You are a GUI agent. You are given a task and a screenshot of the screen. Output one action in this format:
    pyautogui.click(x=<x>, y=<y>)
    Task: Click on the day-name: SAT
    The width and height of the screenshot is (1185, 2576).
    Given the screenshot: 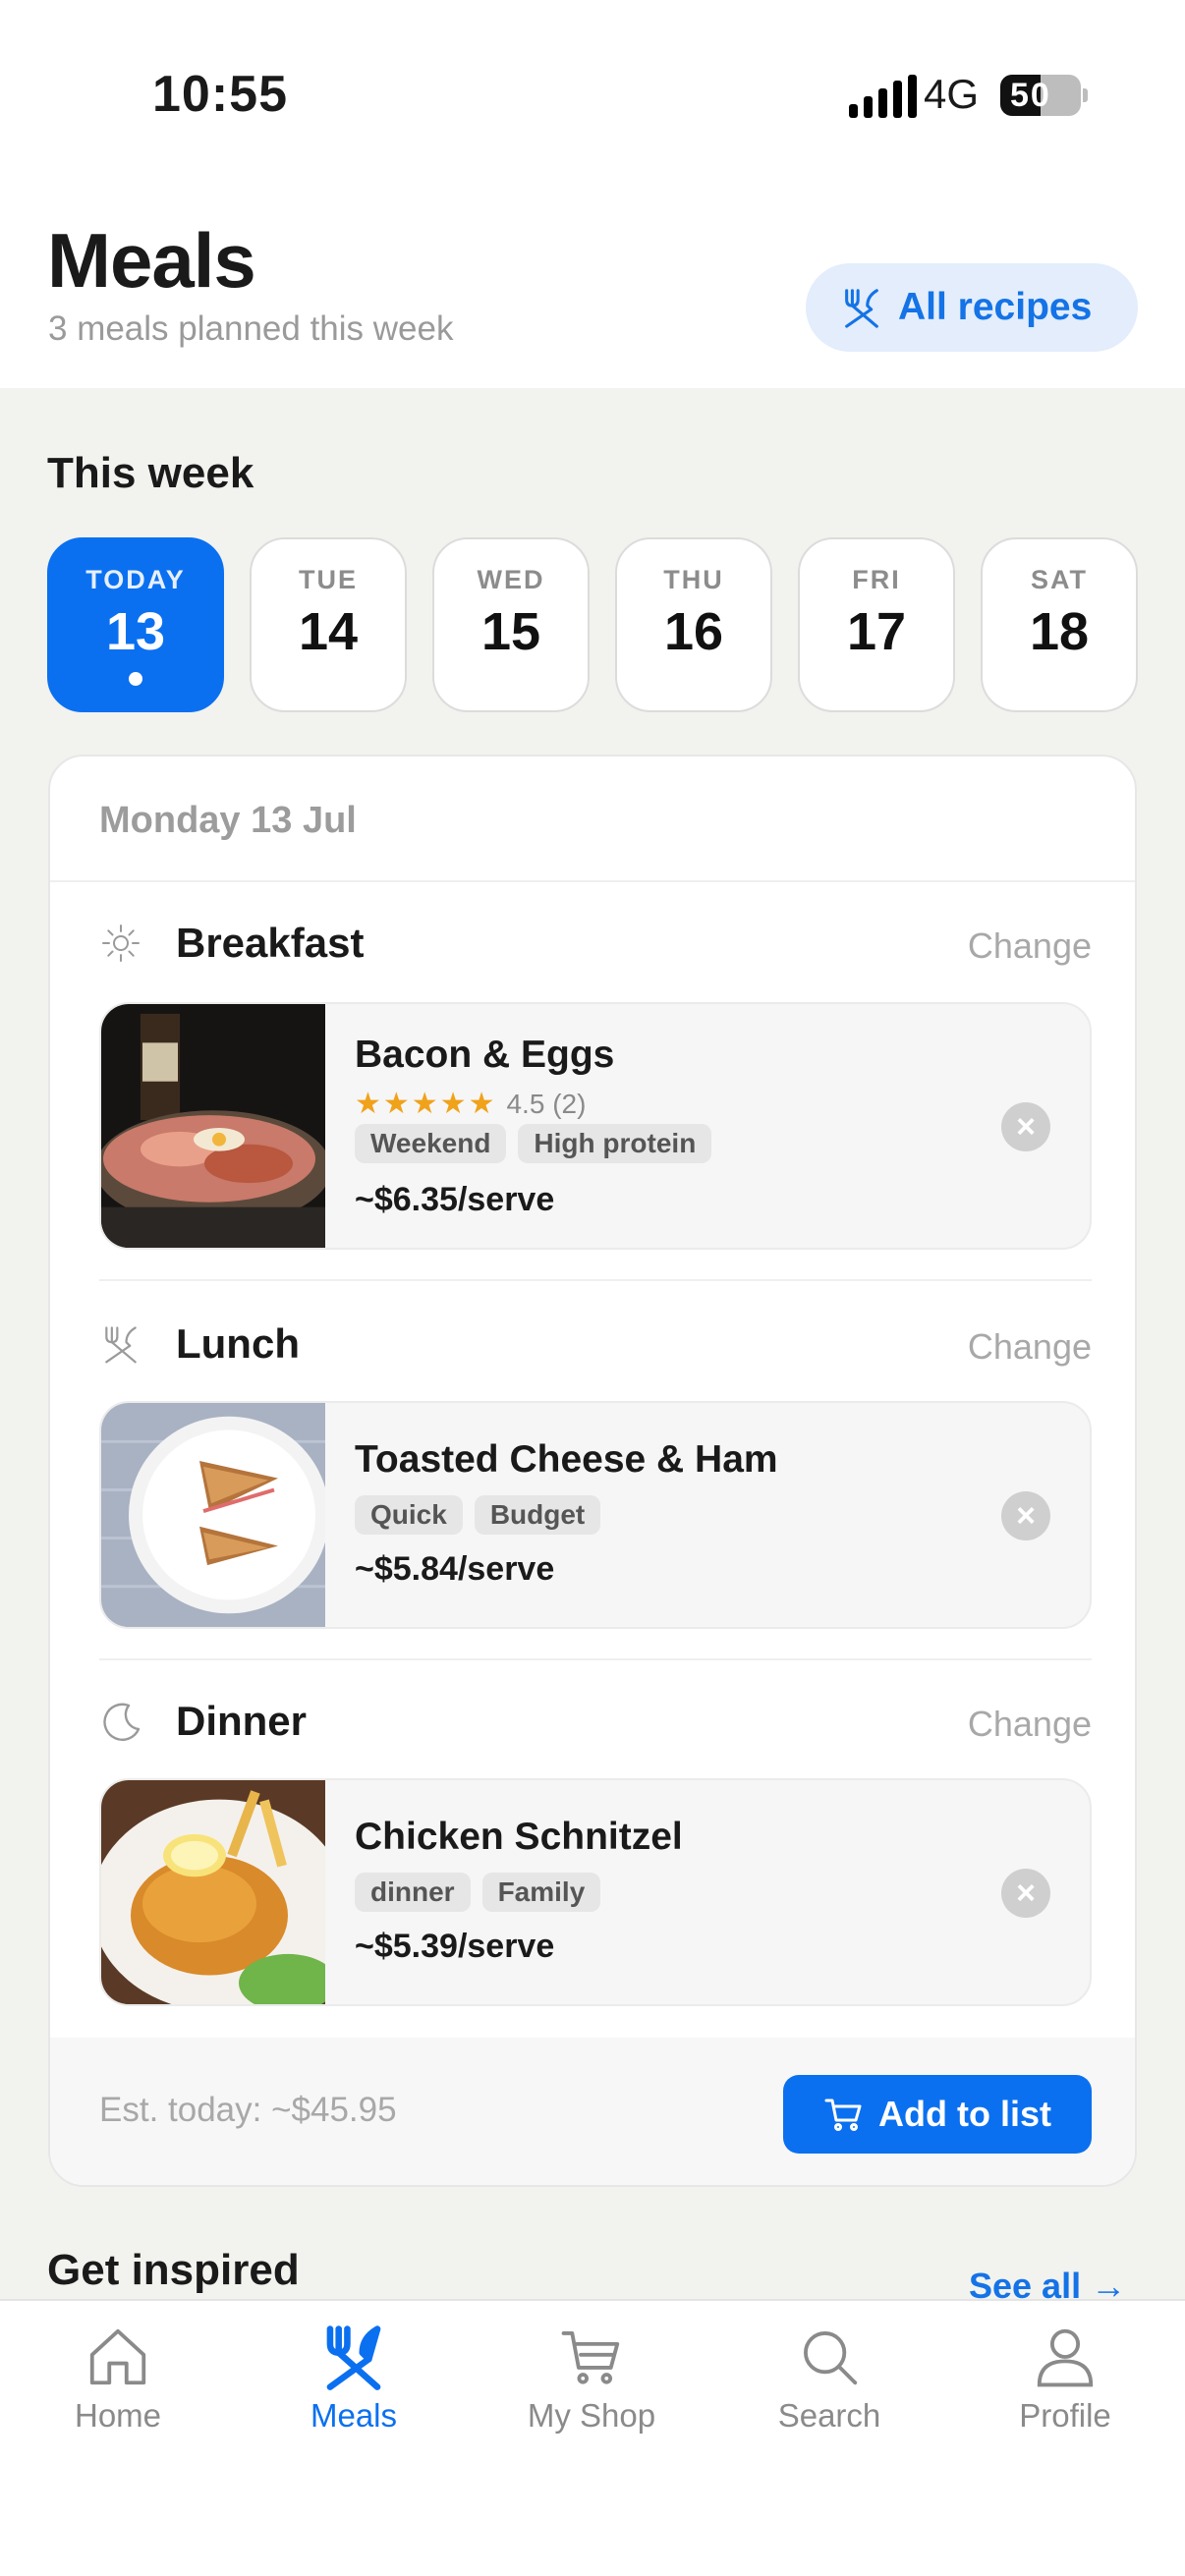 What is the action you would take?
    pyautogui.click(x=1060, y=579)
    